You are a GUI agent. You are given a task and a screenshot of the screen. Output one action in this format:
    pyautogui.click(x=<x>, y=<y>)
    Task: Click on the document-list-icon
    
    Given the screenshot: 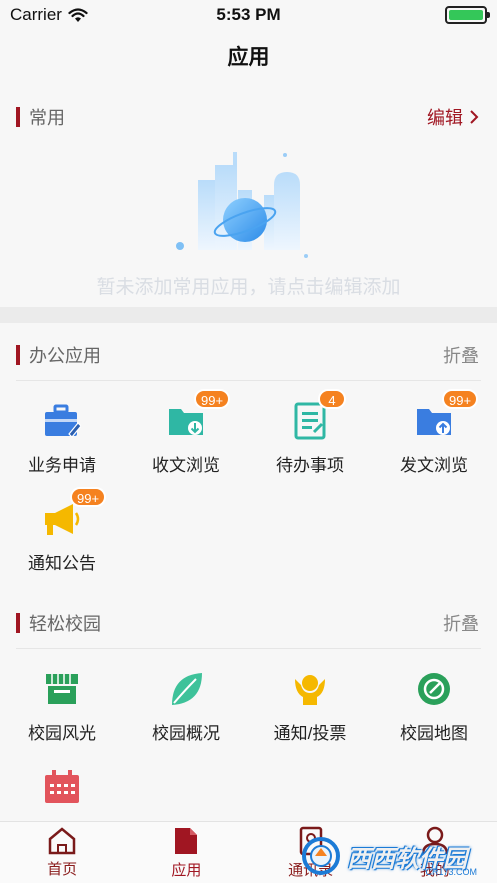 What is the action you would take?
    pyautogui.click(x=310, y=421)
    